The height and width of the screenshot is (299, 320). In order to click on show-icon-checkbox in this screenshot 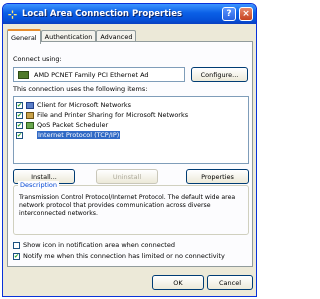, I will do `click(16, 245)`.